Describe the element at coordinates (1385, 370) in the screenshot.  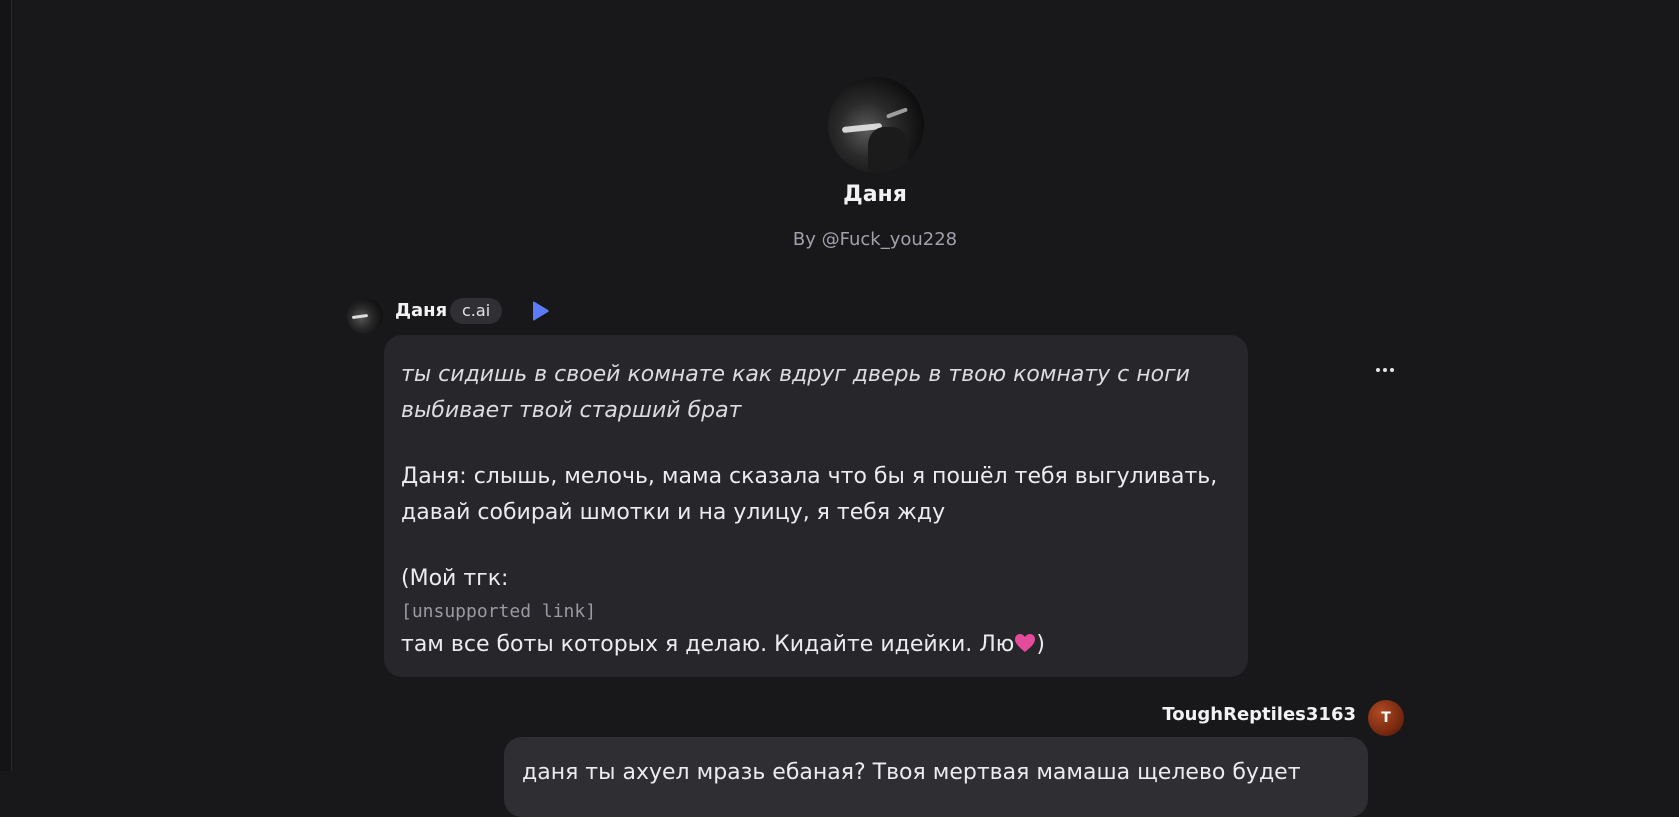
I see `more-options-button` at that location.